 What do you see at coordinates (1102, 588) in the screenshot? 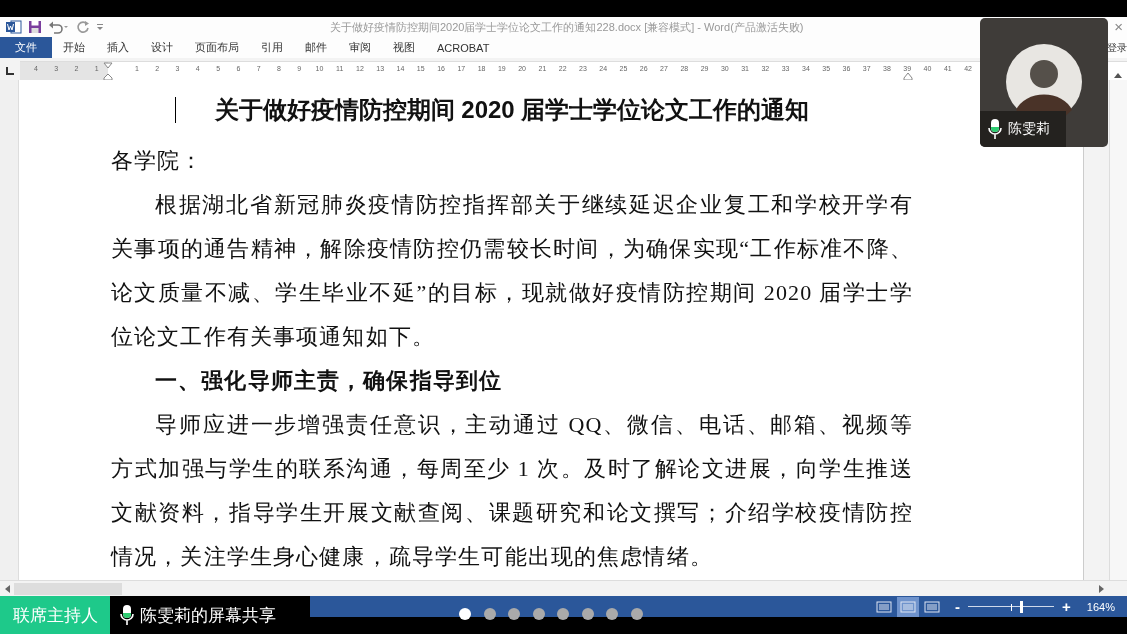
I see `scroll-right-icon` at bounding box center [1102, 588].